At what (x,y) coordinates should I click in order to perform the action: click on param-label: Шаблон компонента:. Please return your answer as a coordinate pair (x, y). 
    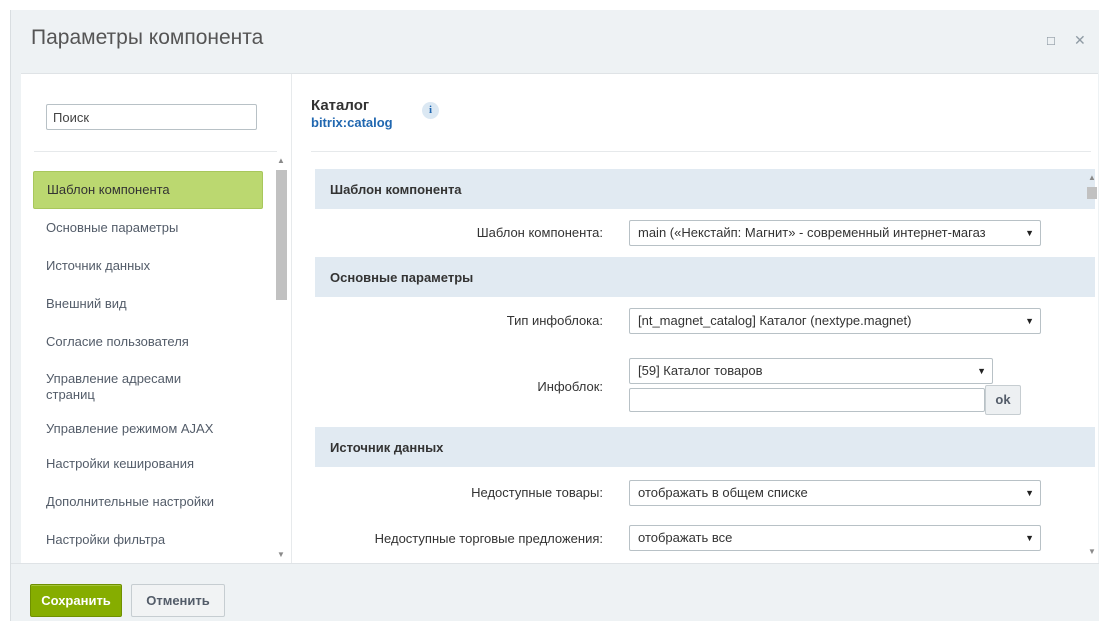
    Looking at the image, I should click on (539, 232).